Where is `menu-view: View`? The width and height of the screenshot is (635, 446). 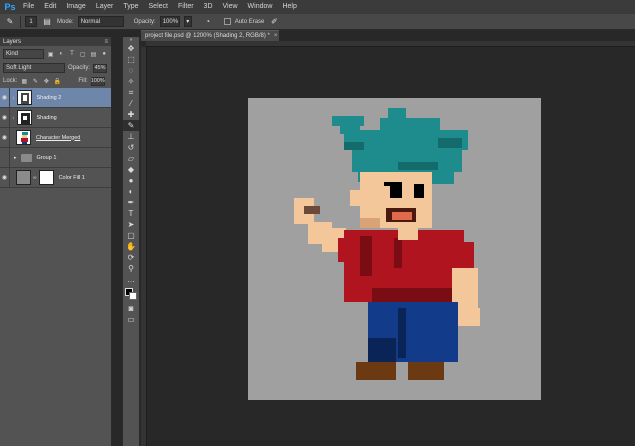 menu-view: View is located at coordinates (230, 7).